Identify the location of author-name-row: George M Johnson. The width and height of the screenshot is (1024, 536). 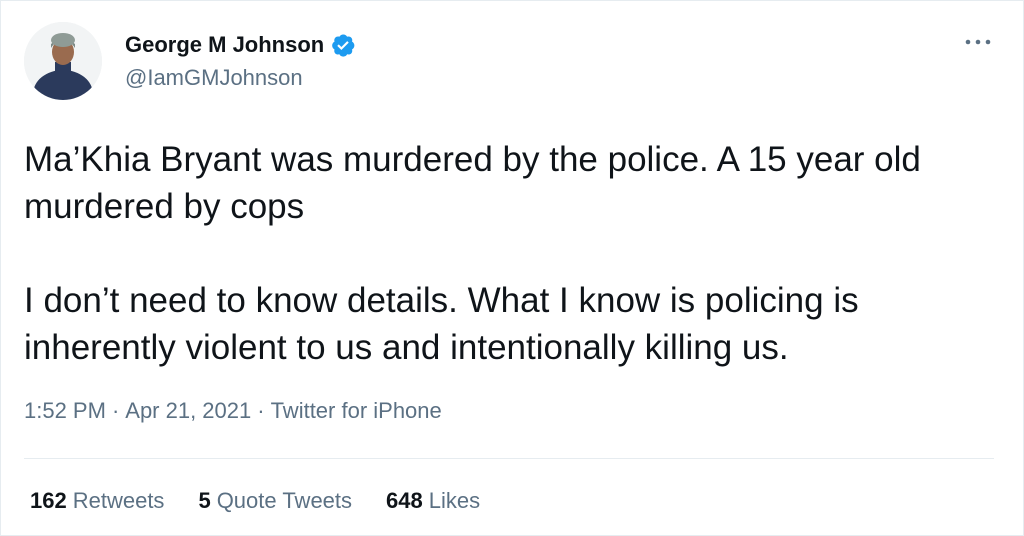
(240, 45).